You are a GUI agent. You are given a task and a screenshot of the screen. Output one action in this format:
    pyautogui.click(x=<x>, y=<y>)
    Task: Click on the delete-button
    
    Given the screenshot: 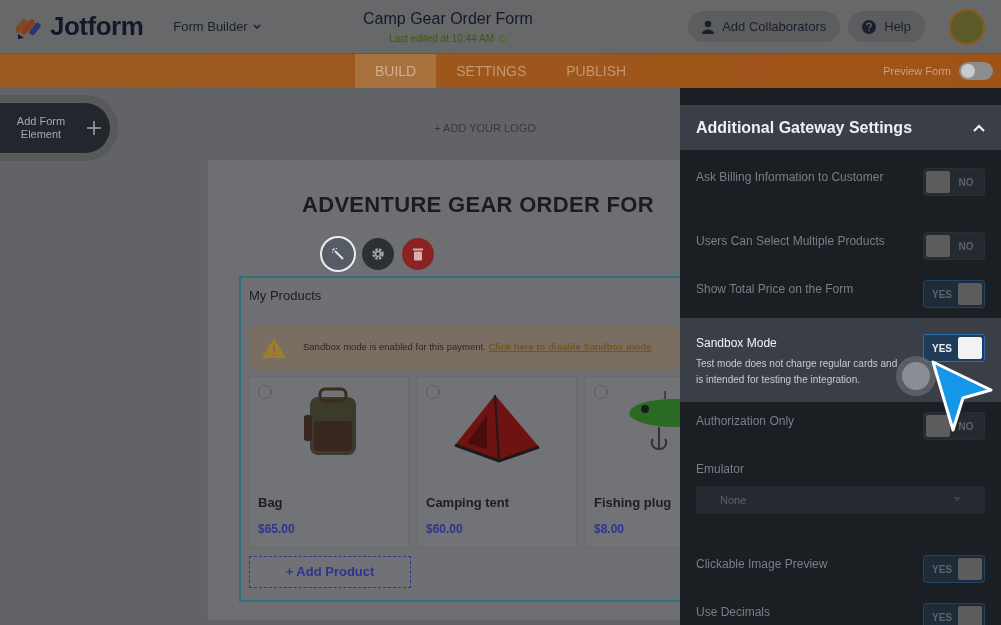 What is the action you would take?
    pyautogui.click(x=417, y=254)
    